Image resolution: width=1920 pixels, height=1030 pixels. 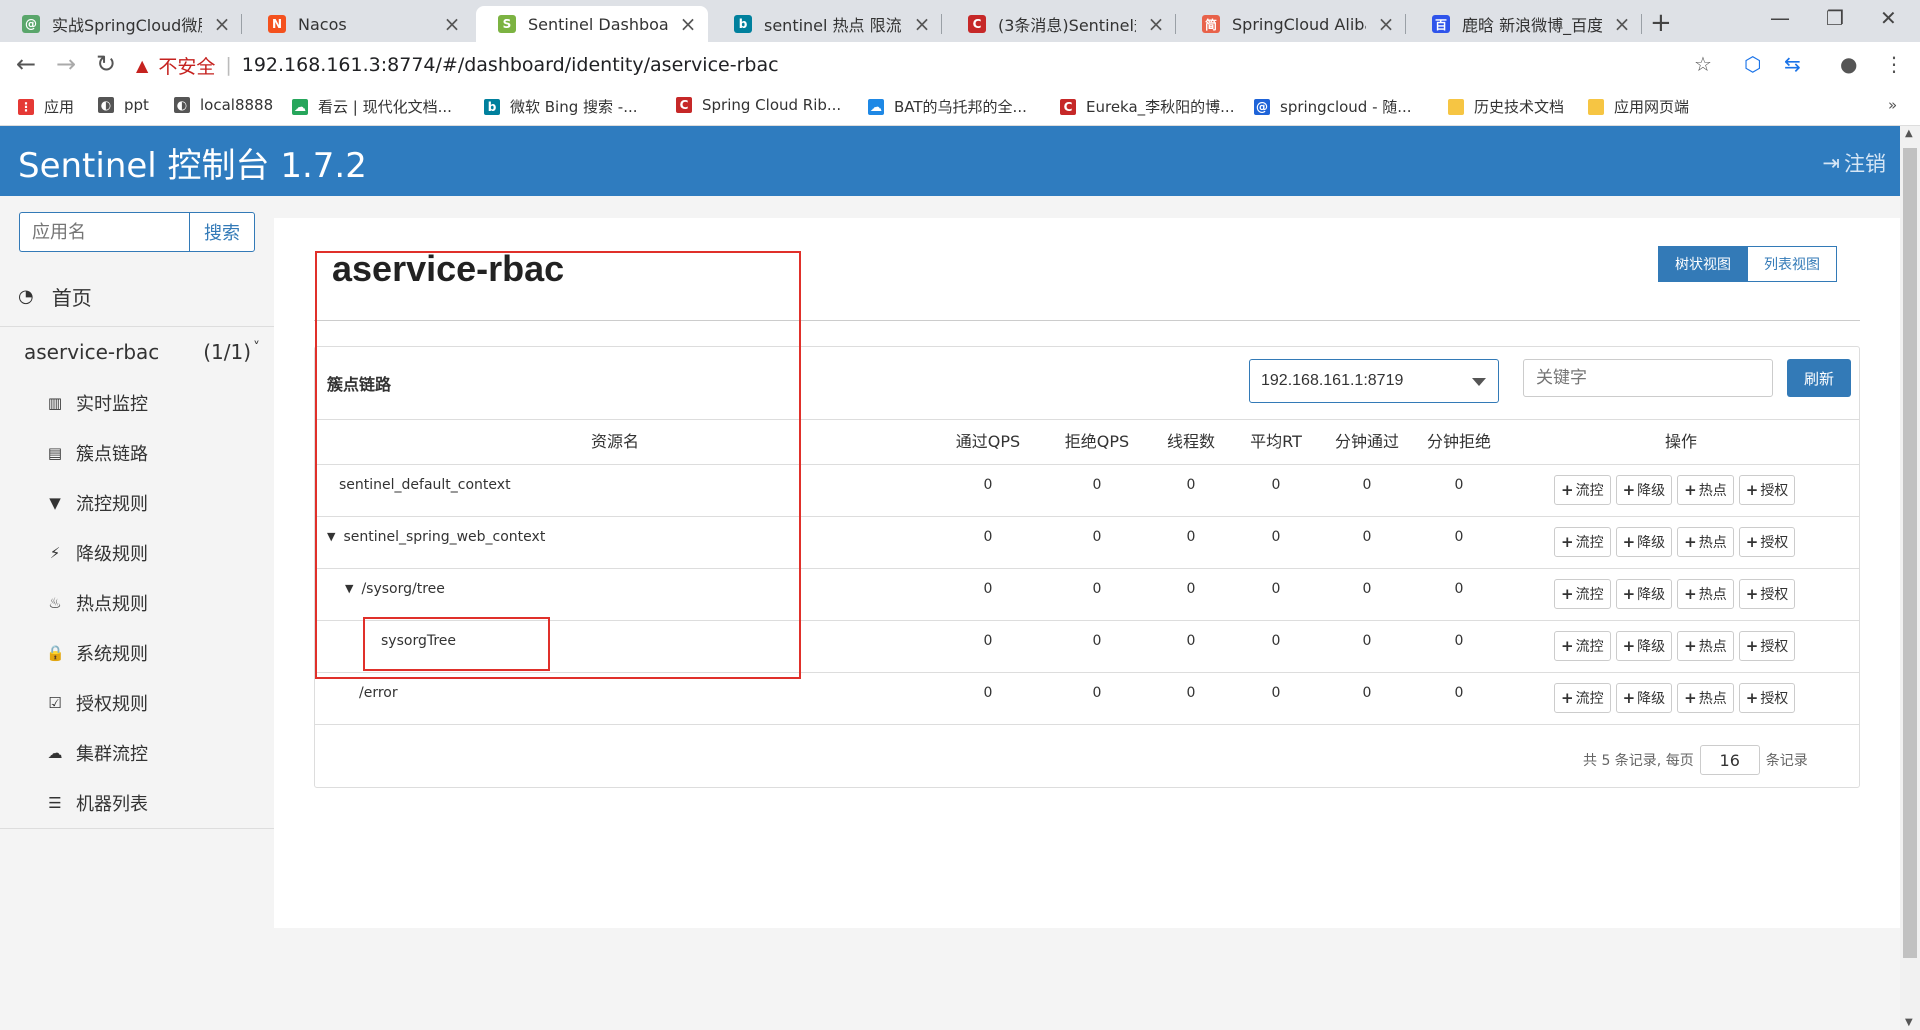 What do you see at coordinates (1191, 589) in the screenshot?
I see `metric-cell: 0` at bounding box center [1191, 589].